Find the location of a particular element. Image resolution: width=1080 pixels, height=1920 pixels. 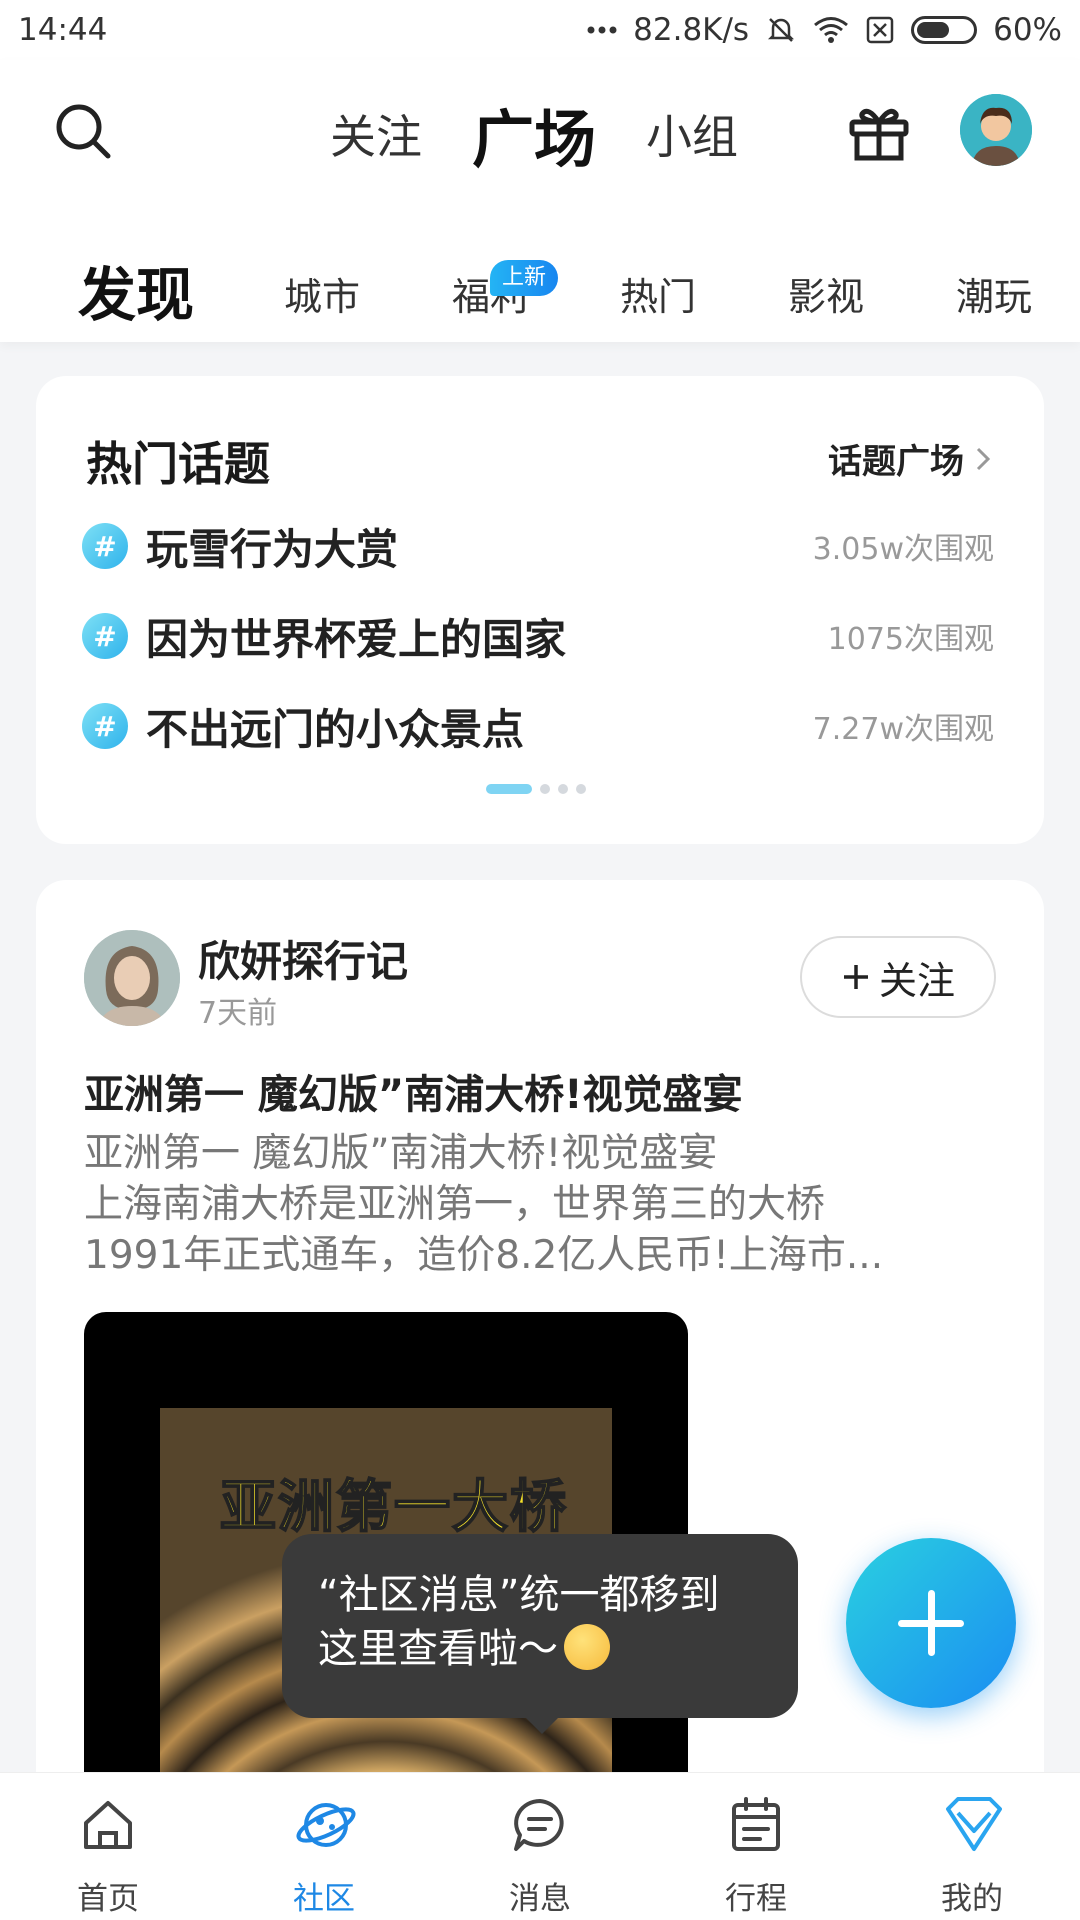

bottom-nav: 首页 社区 消息 行程 我的 is located at coordinates (540, 1846).